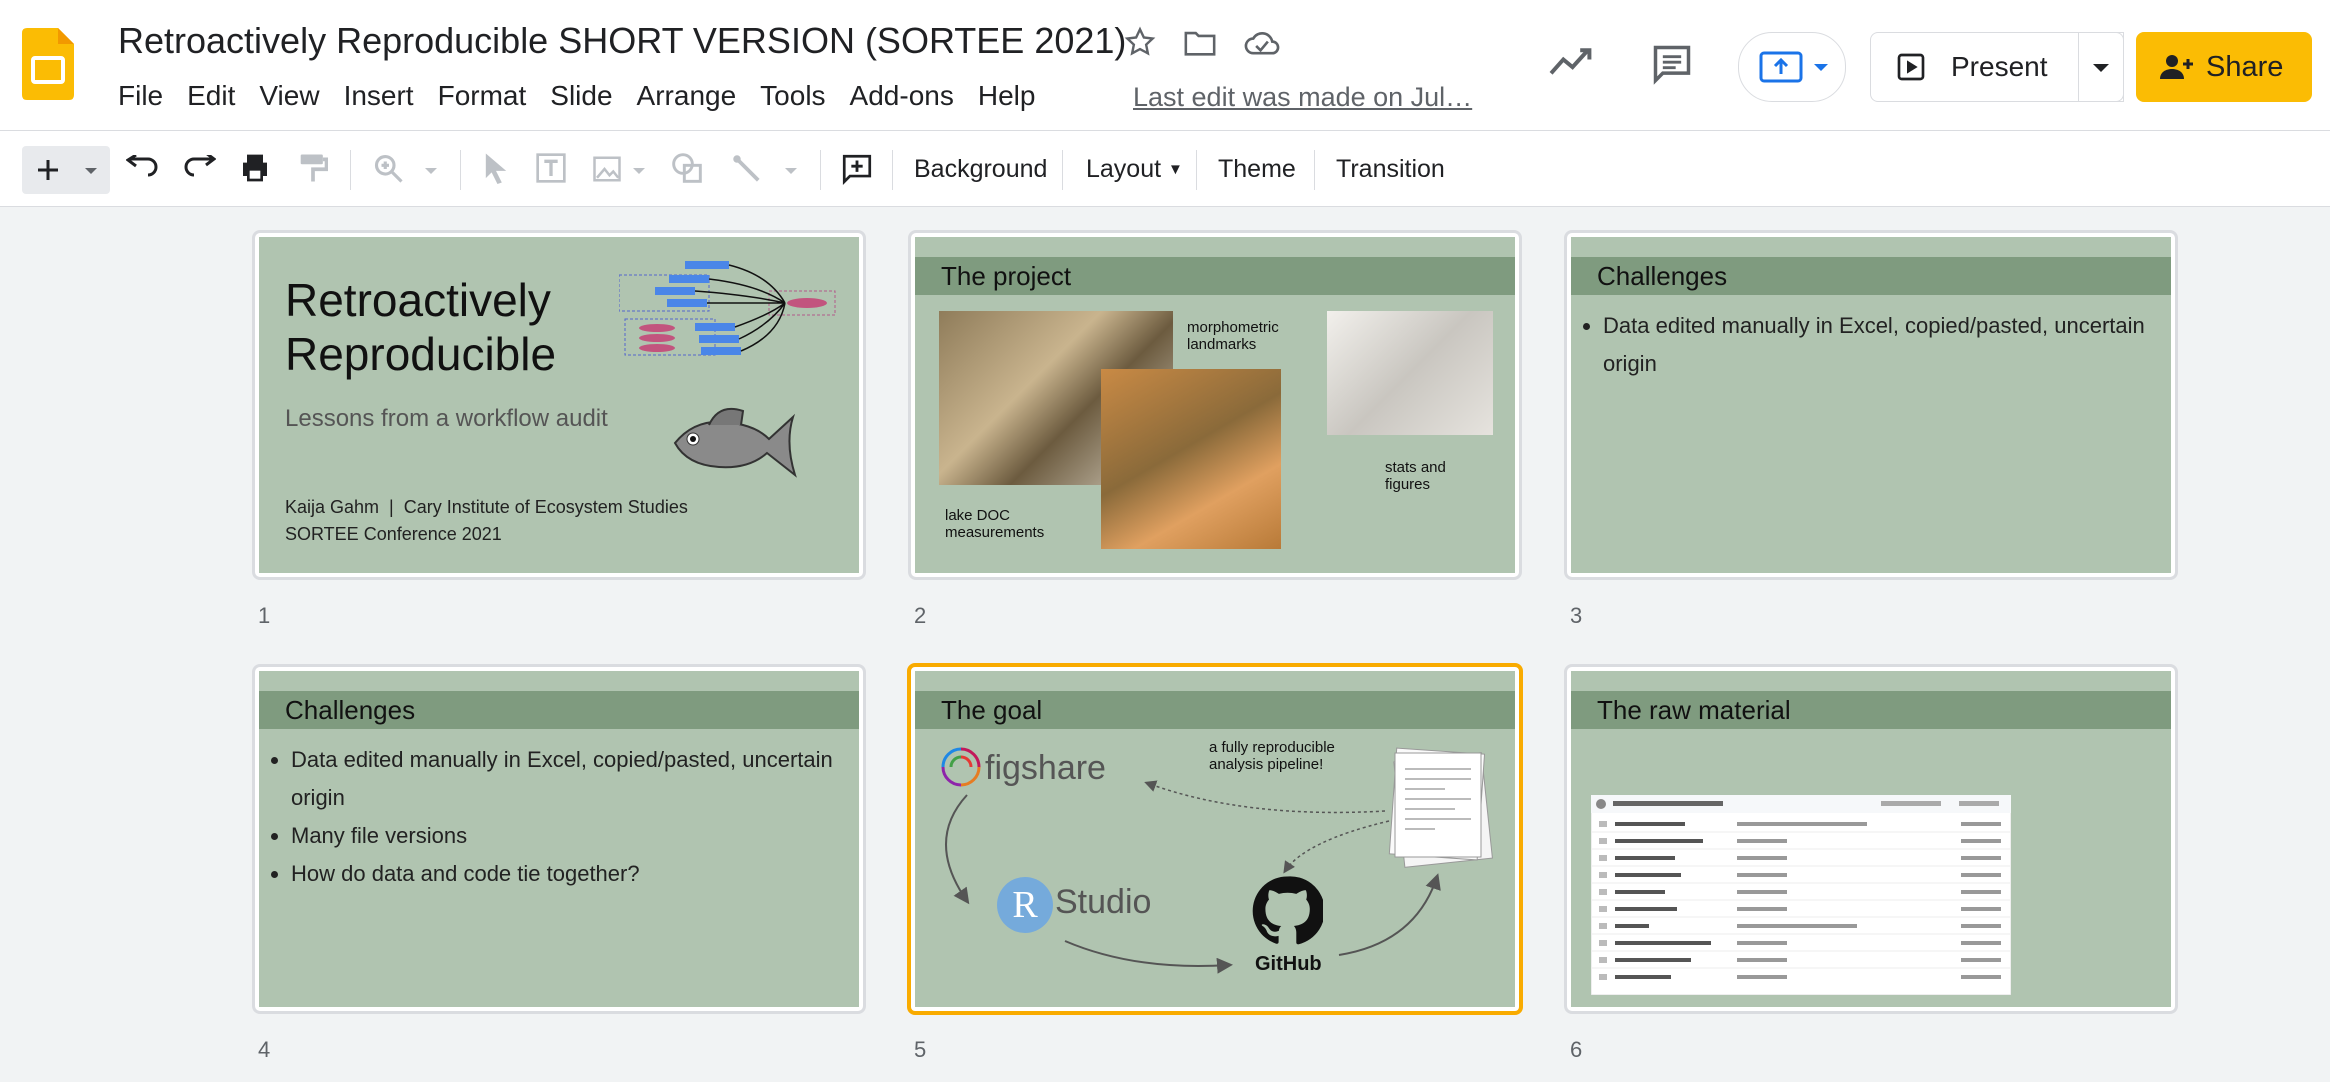 This screenshot has width=2330, height=1082. Describe the element at coordinates (289, 96) in the screenshot. I see `menu-view: View` at that location.